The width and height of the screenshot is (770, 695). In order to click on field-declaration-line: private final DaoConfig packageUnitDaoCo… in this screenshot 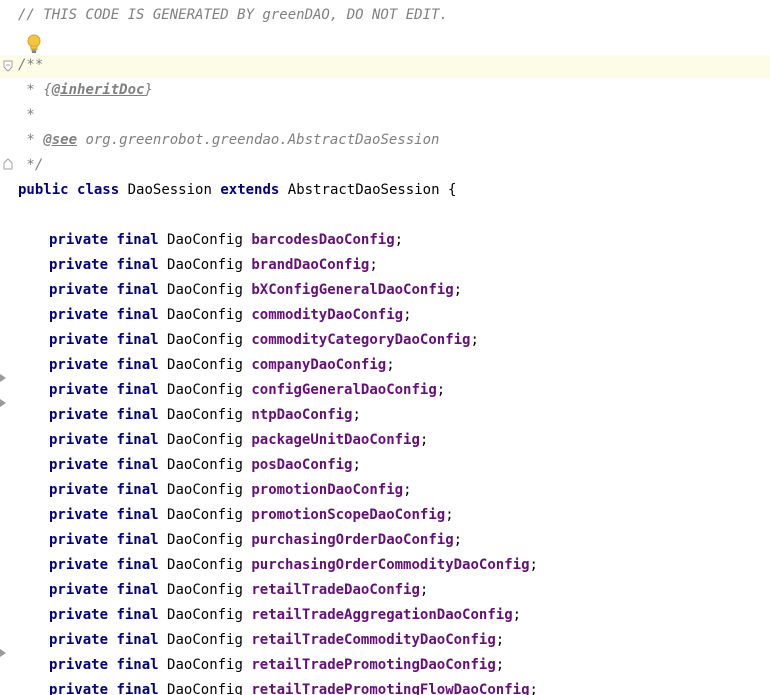, I will do `click(239, 440)`.